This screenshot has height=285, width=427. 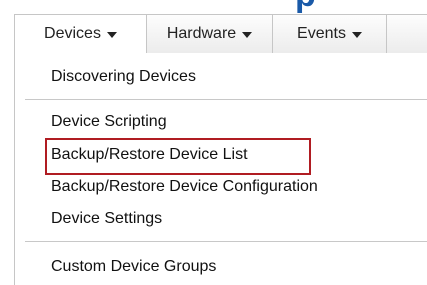 What do you see at coordinates (106, 219) in the screenshot?
I see `menu-item-device-settings: Device Settings` at bounding box center [106, 219].